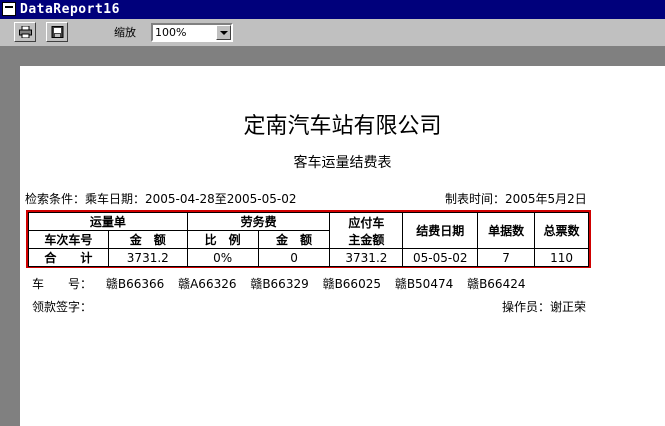 This screenshot has width=665, height=426. Describe the element at coordinates (192, 32) in the screenshot. I see `zoom-select: 100%` at that location.